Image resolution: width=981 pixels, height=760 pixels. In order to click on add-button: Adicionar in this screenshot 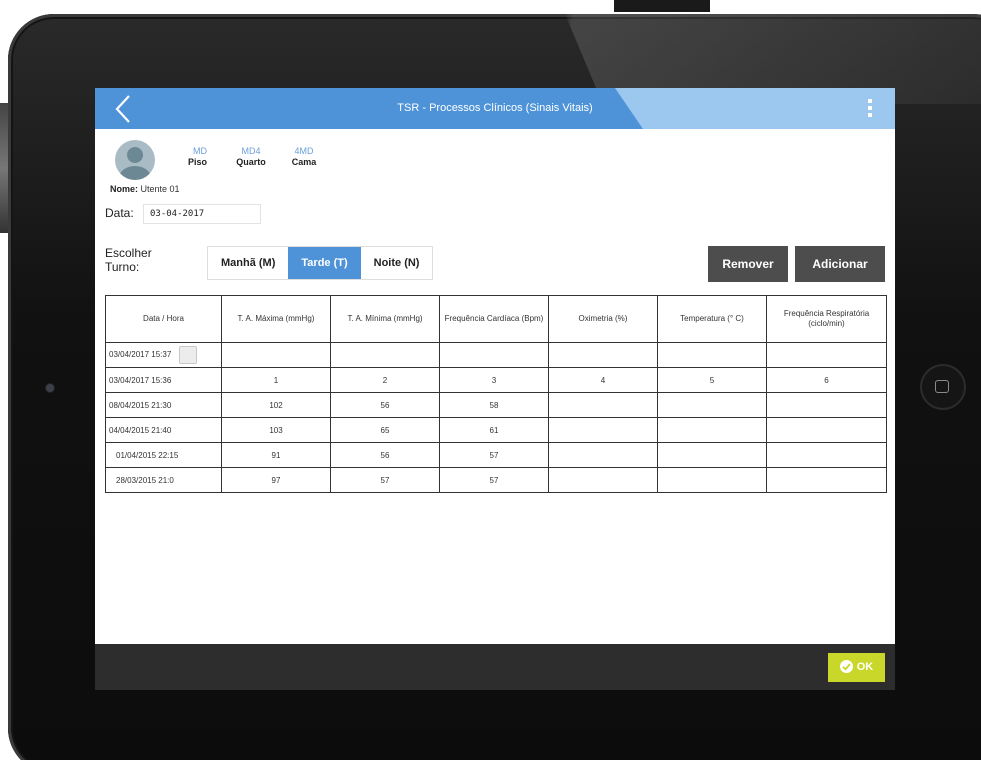, I will do `click(840, 264)`.